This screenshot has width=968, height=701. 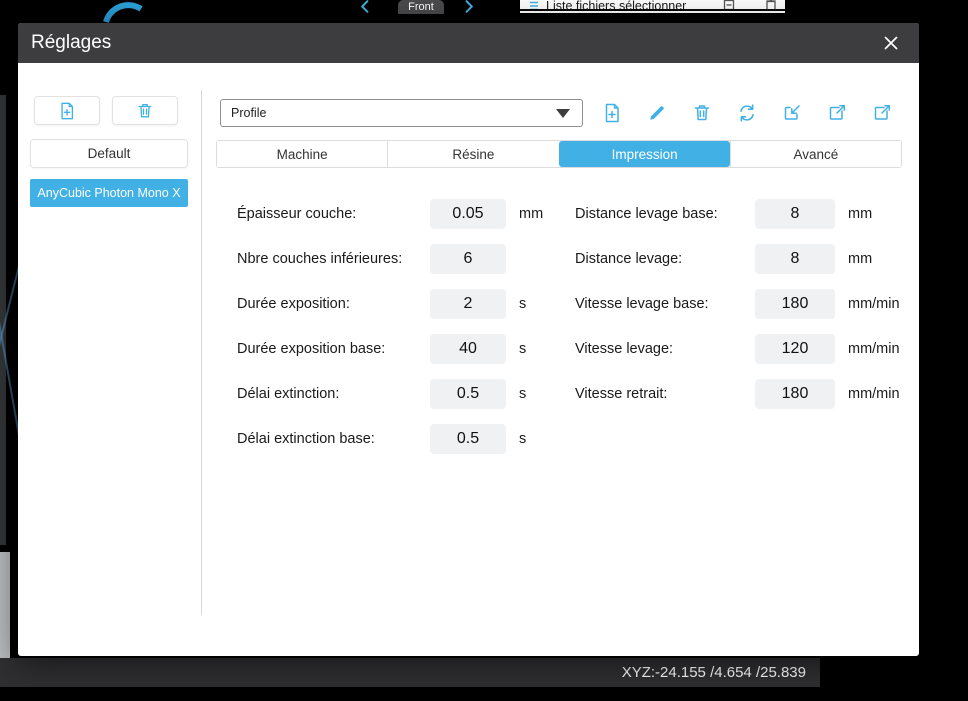 I want to click on form-row: Distance levage: mm, so click(x=737, y=259).